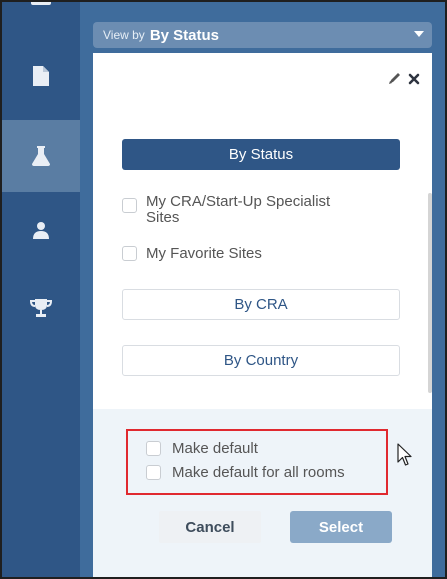 The width and height of the screenshot is (447, 579). I want to click on select-button: Select, so click(341, 527).